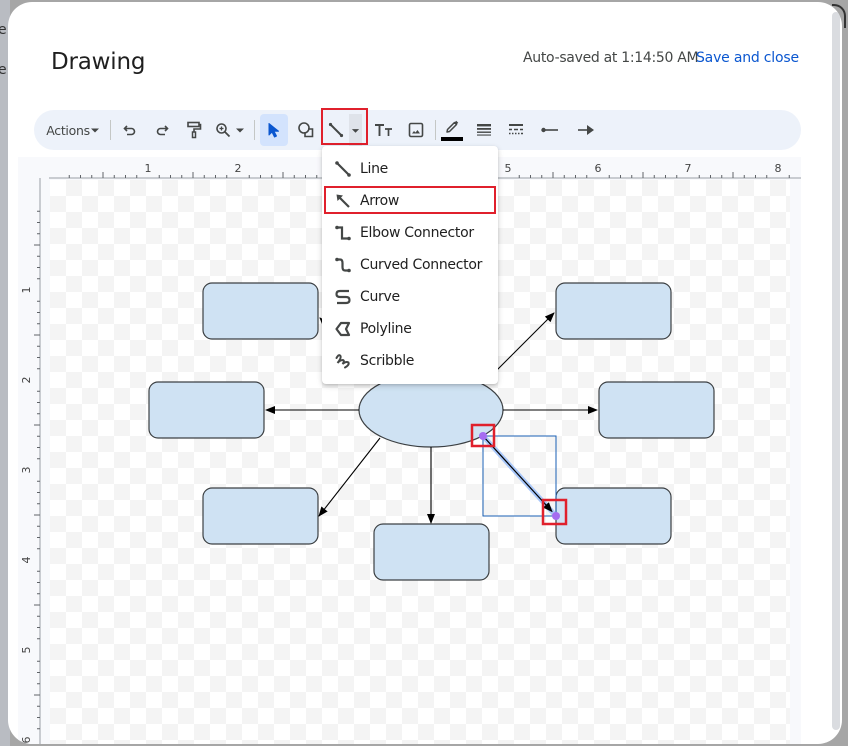 This screenshot has height=746, width=848. I want to click on menu-item-polyline: Polyline, so click(410, 329).